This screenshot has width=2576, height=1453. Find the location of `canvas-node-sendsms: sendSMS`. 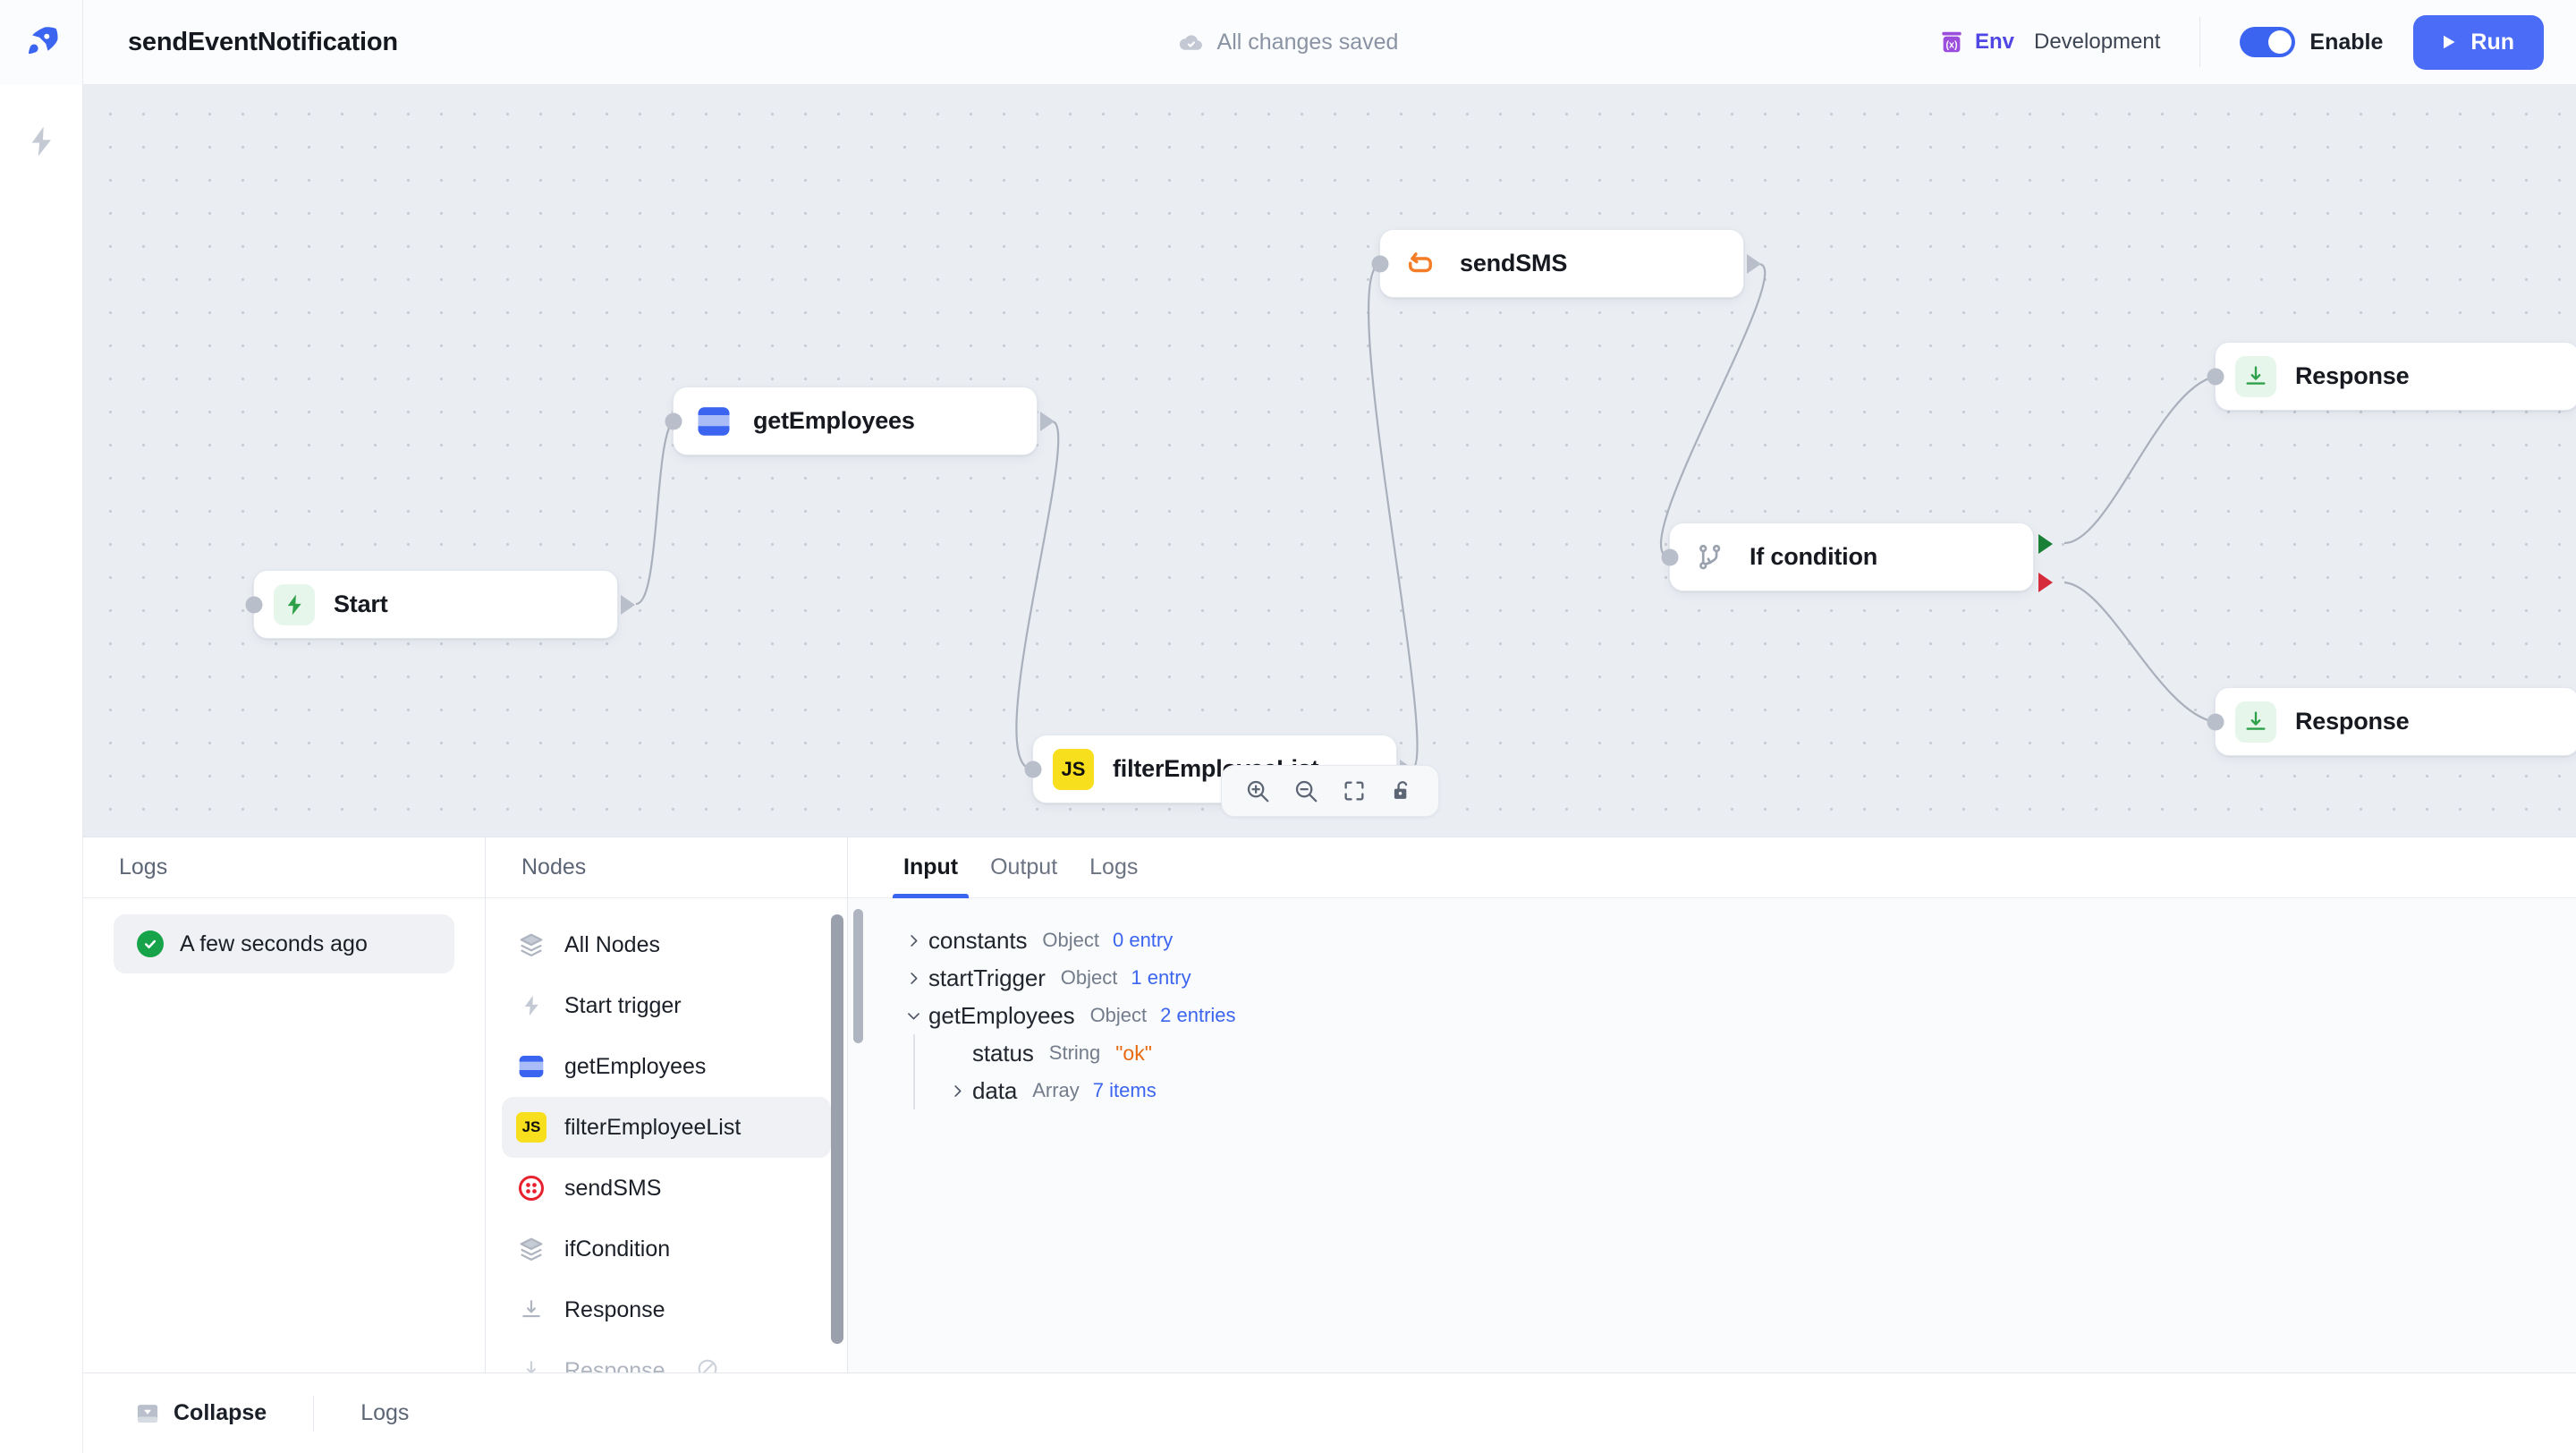

canvas-node-sendsms: sendSMS is located at coordinates (1566, 263).